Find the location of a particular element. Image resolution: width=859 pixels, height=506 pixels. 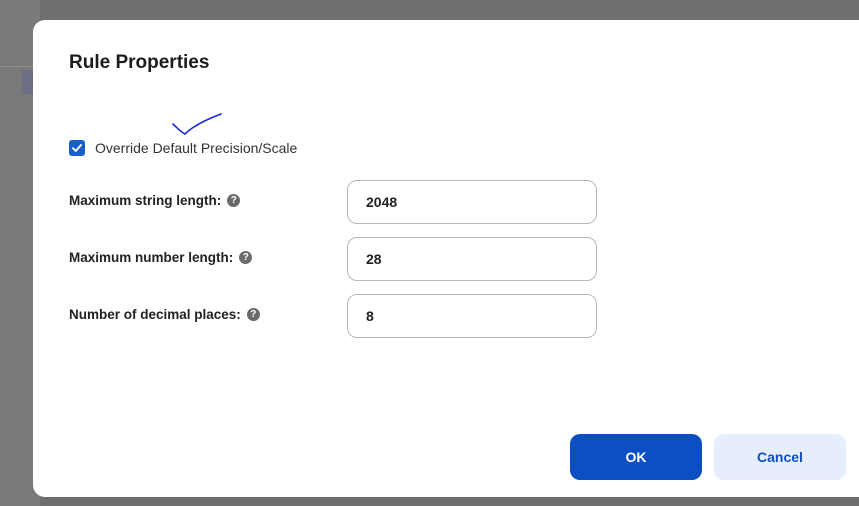

decimal-places-label-text: Number of decimal places: is located at coordinates (155, 314).